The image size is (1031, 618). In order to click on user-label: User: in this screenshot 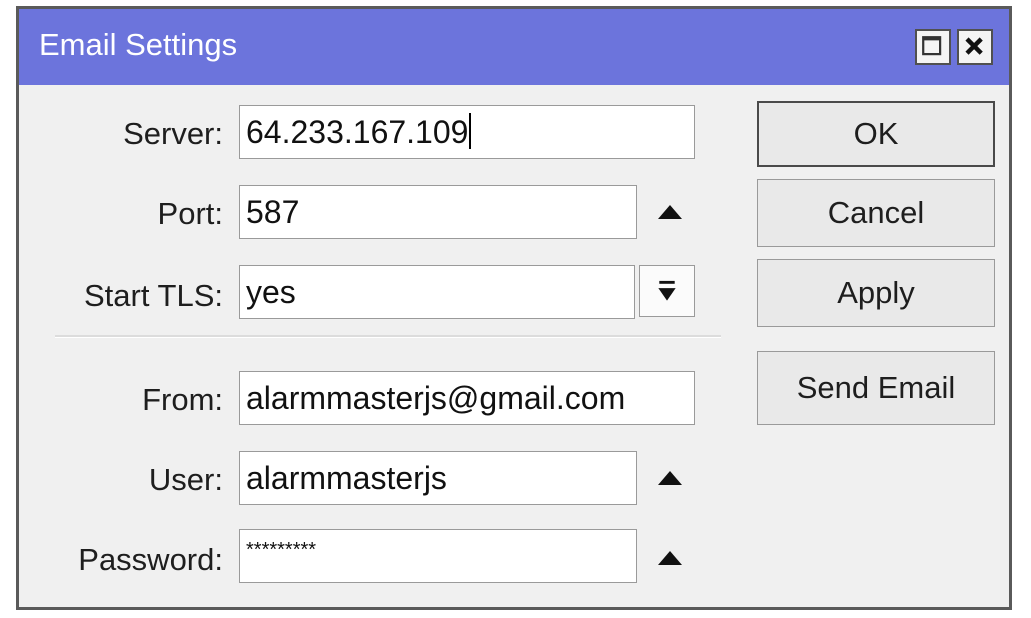, I will do `click(185, 479)`.